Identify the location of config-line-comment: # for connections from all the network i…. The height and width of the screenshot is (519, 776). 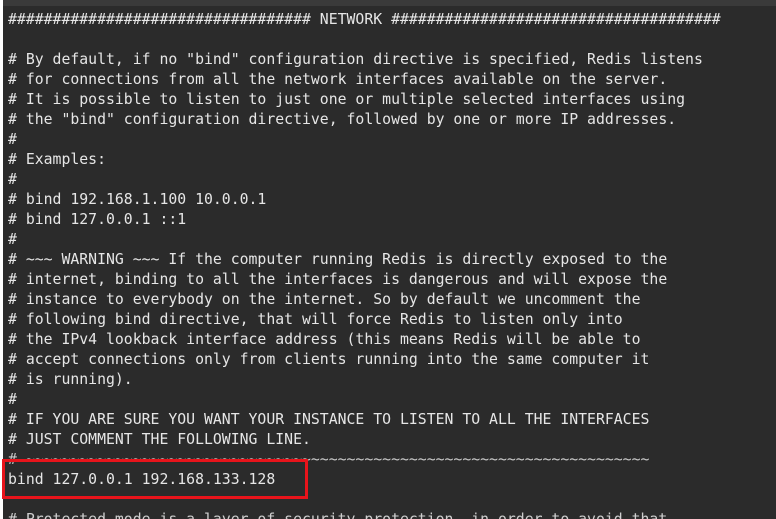
(338, 79).